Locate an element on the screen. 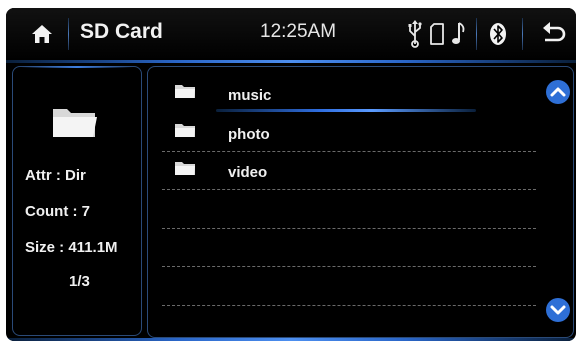 Image resolution: width=582 pixels, height=348 pixels. home-icon is located at coordinates (42, 34).